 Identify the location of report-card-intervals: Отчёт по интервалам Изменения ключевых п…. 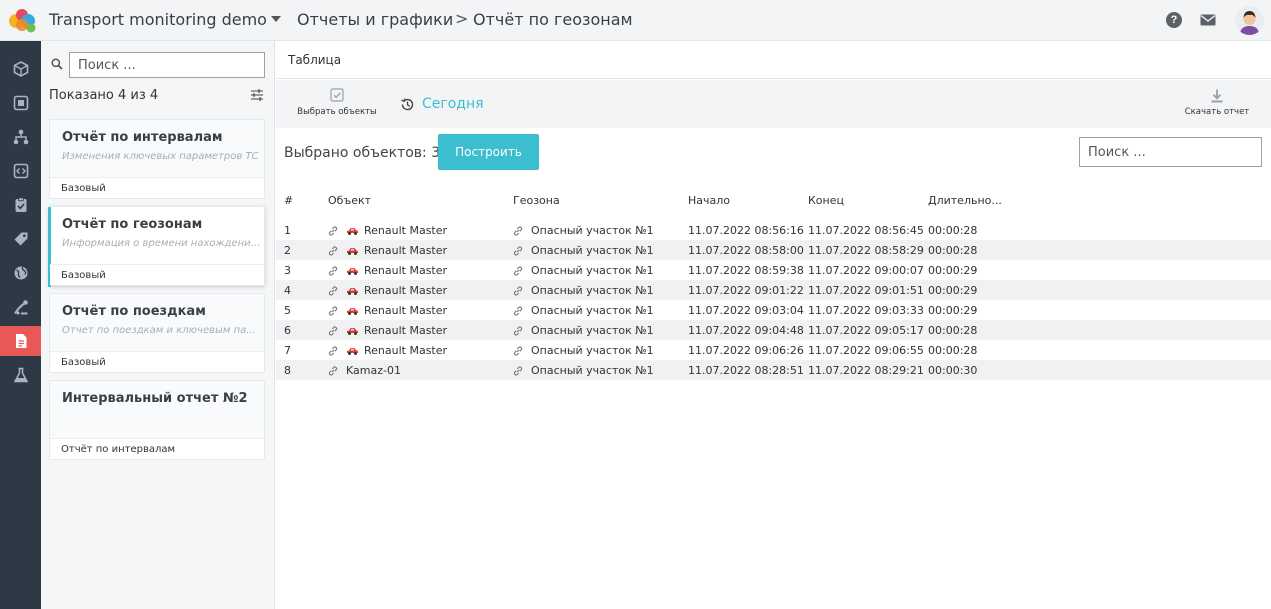
(157, 159).